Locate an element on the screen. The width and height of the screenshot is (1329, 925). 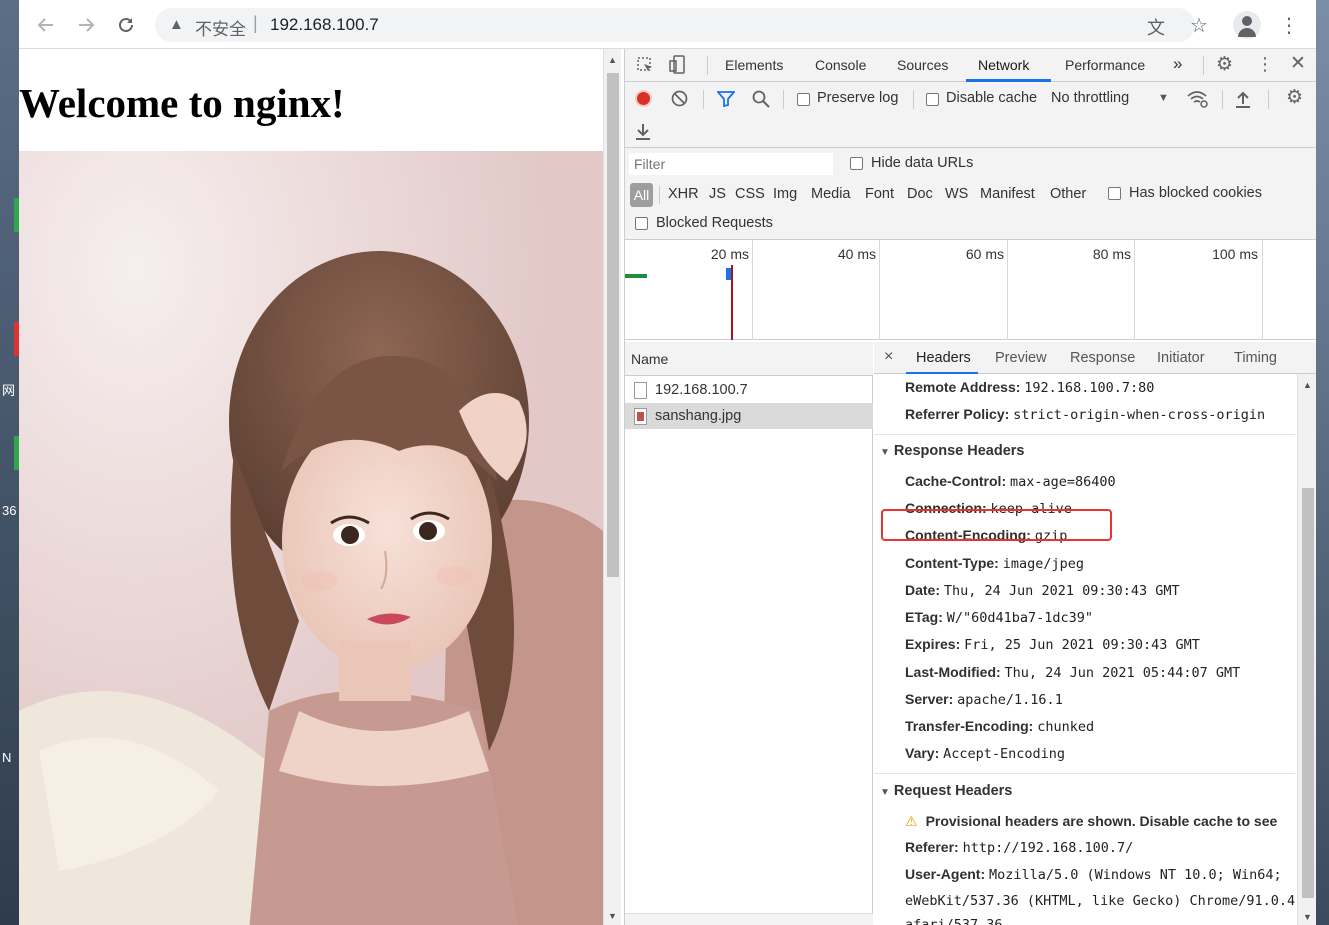
blocked-requests-label: Blocked Requests is located at coordinates (714, 223).